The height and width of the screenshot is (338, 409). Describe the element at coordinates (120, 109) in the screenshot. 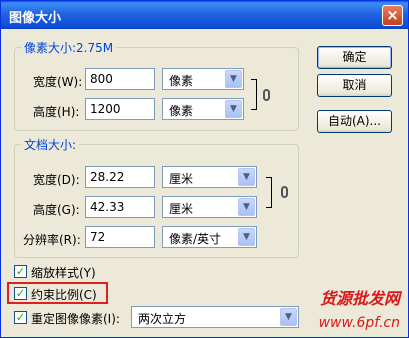

I see `pixel-height-input: 1200` at that location.